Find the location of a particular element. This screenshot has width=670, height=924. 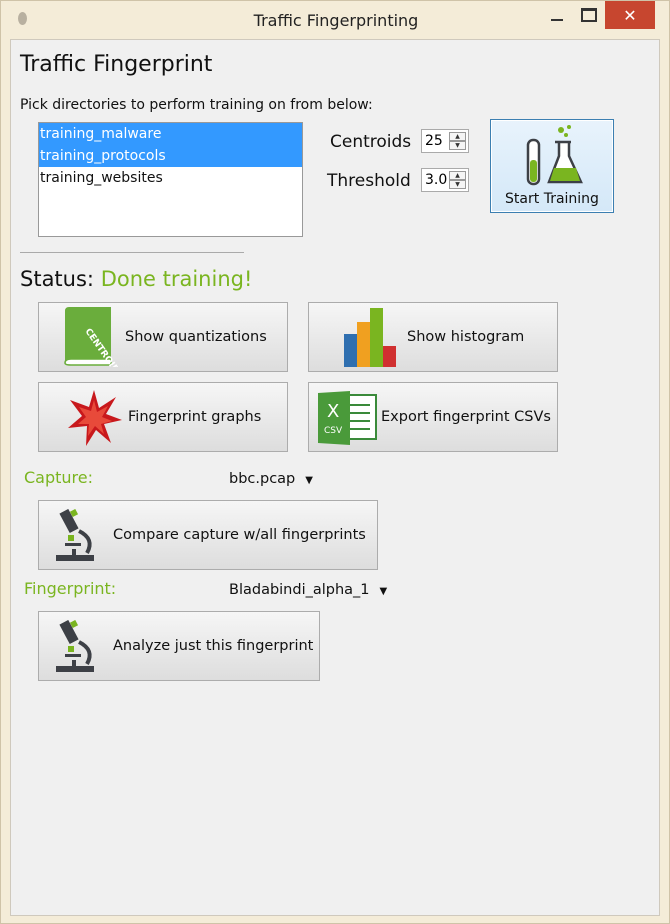

compare-capture-button: Compare capture w/all fingerprints is located at coordinates (208, 535).